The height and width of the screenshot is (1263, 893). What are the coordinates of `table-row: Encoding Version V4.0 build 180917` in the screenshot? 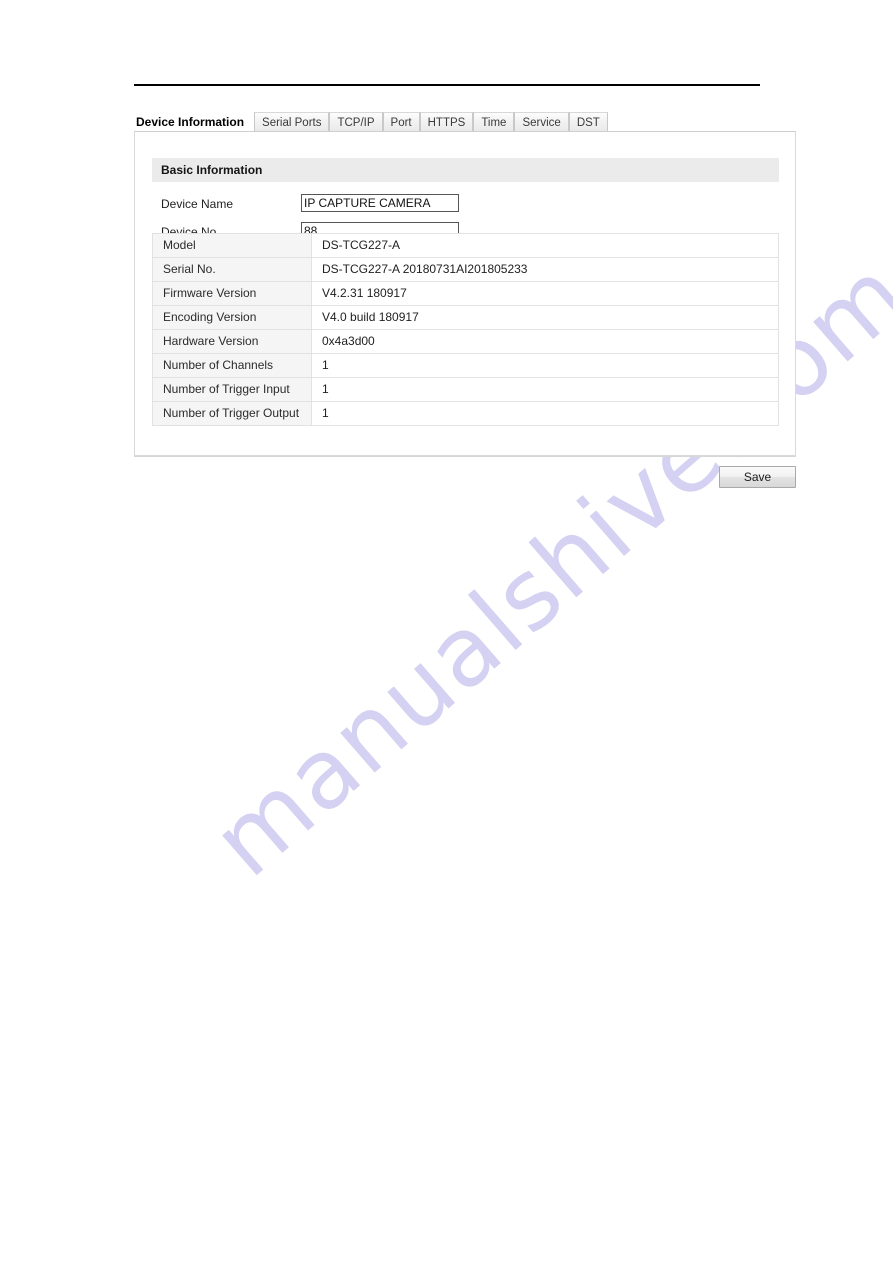 It's located at (465, 317).